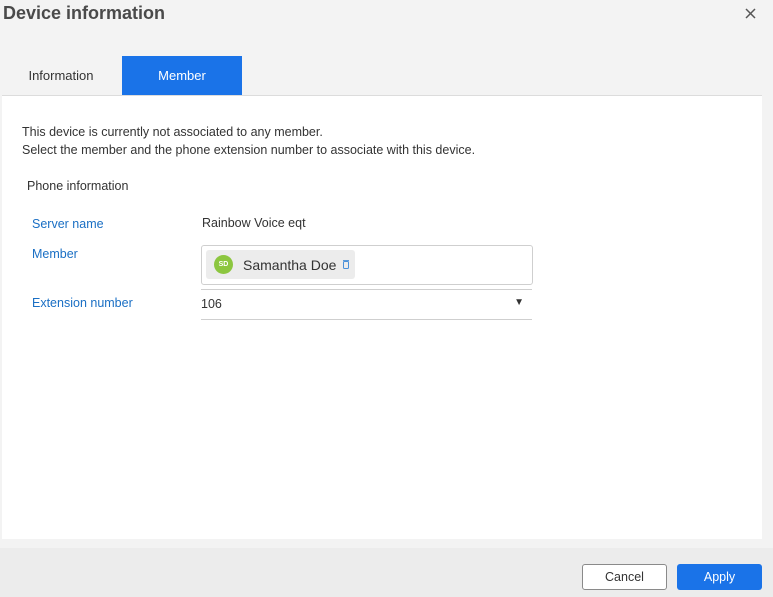  I want to click on server-name-value: Rainbow Voice eqt, so click(254, 223).